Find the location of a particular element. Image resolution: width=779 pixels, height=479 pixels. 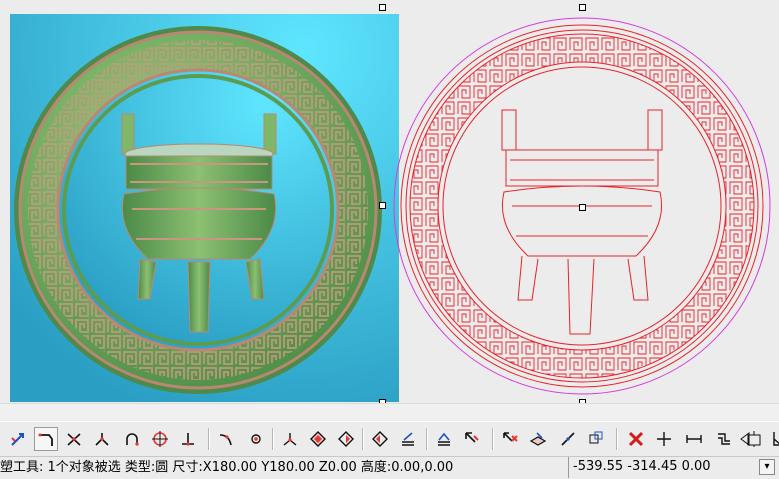

break-icon is located at coordinates (568, 439).